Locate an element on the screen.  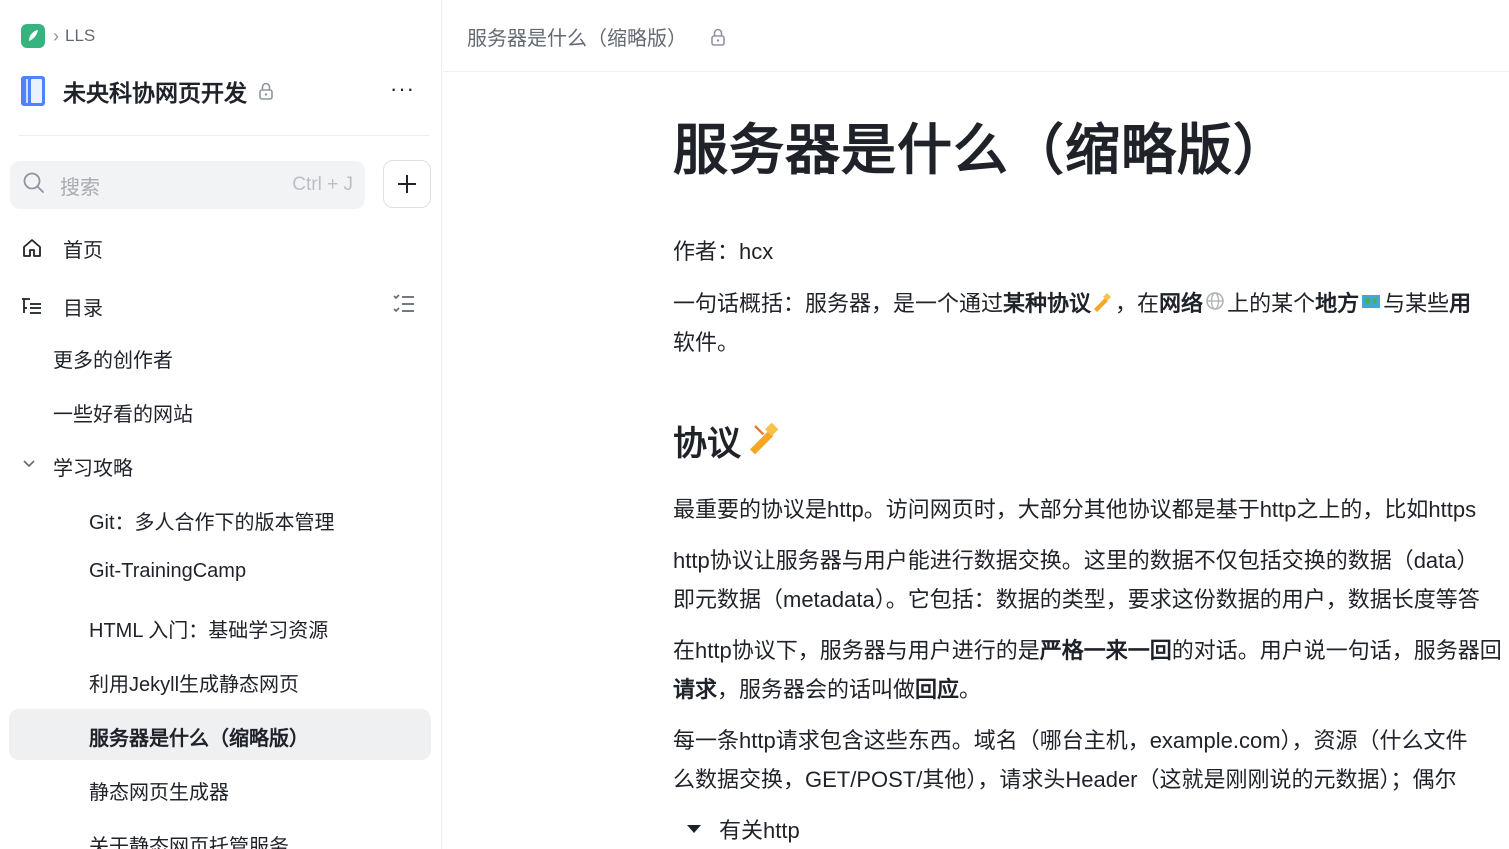
paragraph: 在http协议下，服务器与用户进行的是严格一来一回的对话。用户说一句话，服务器回 is located at coordinates (1087, 650).